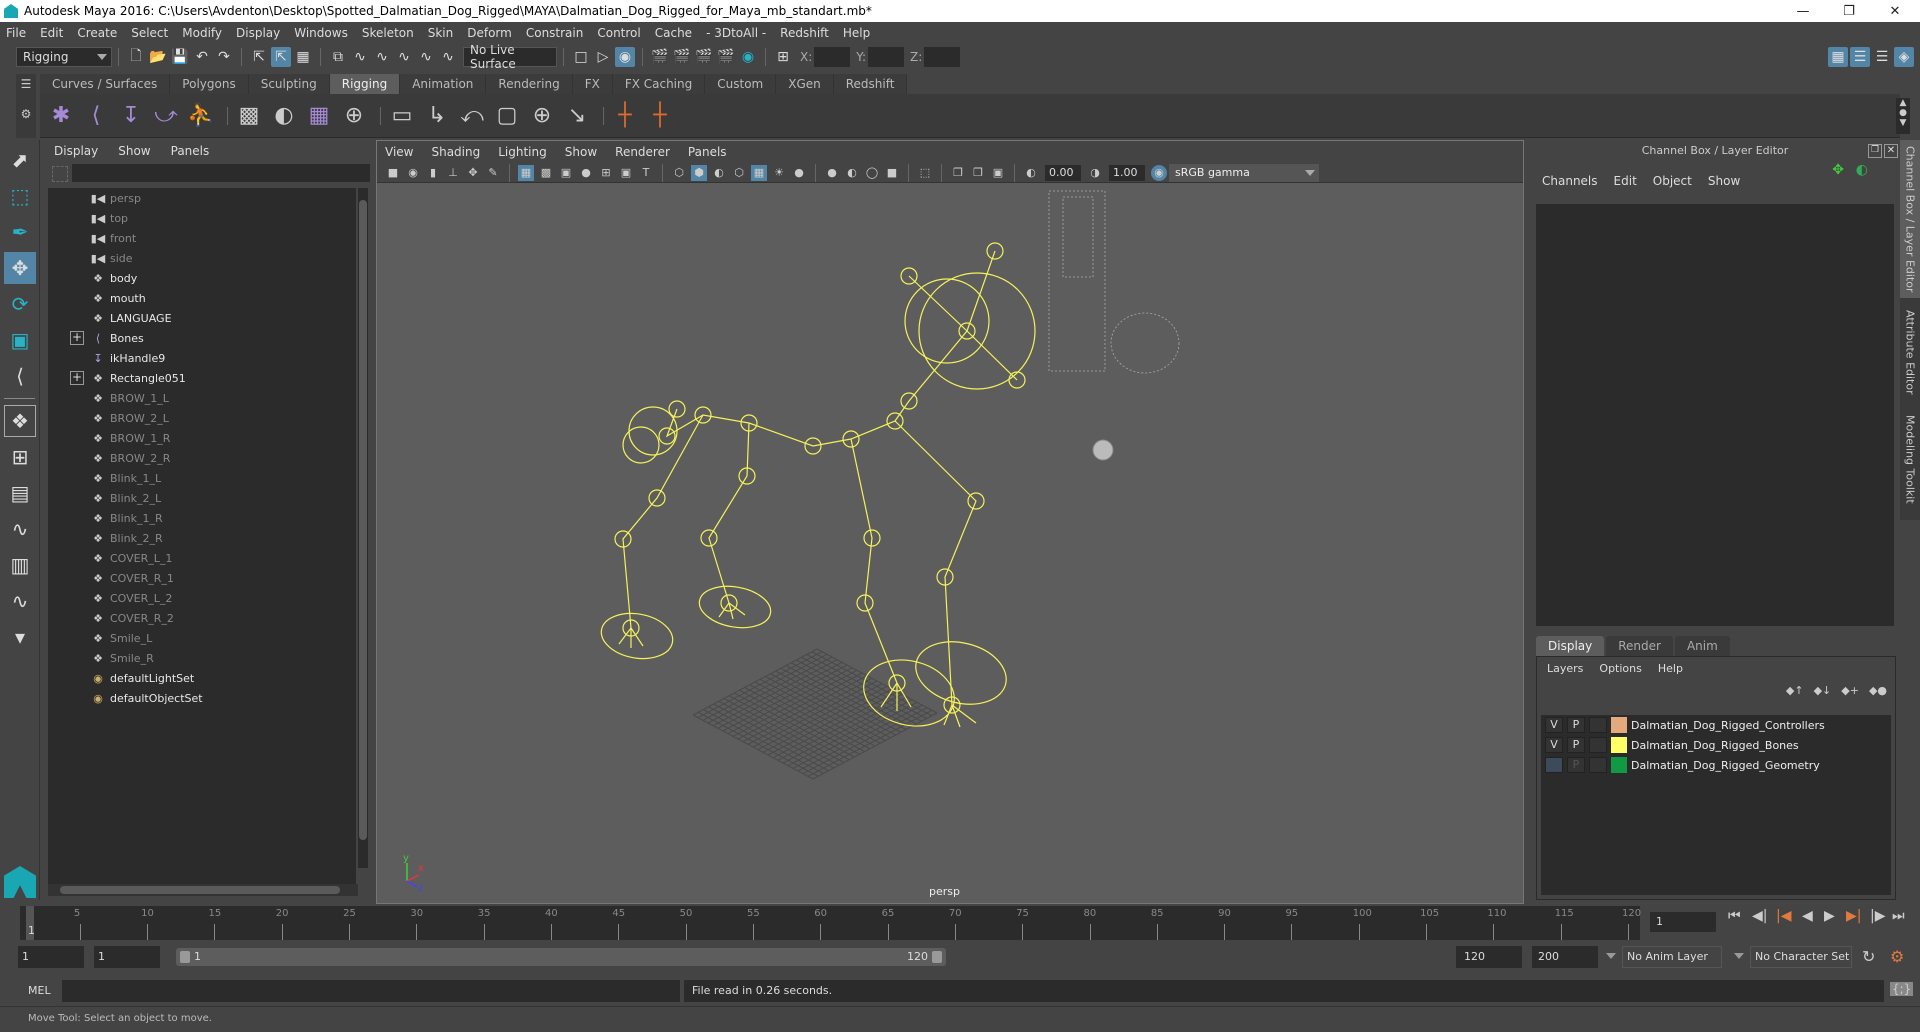 This screenshot has height=1032, width=1920. Describe the element at coordinates (726, 57) in the screenshot. I see `render-settings-icon: 🎬` at that location.